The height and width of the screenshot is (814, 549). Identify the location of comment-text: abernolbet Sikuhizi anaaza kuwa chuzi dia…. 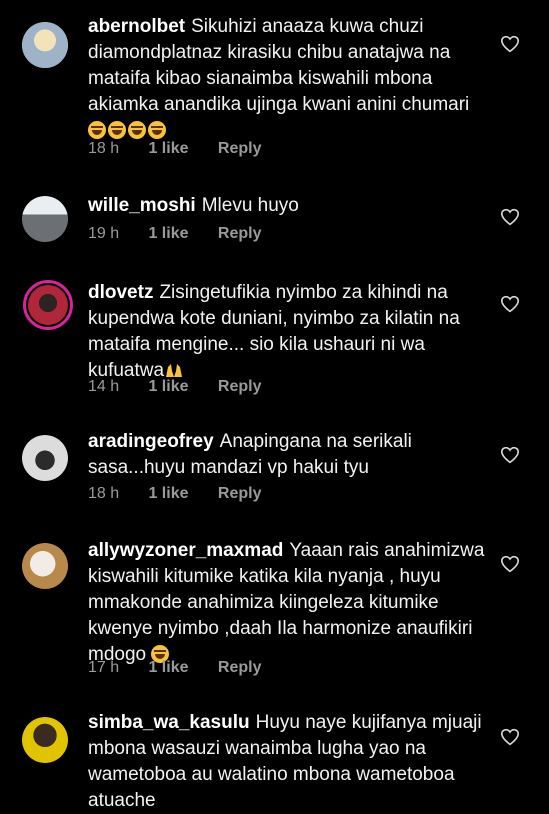
(290, 79).